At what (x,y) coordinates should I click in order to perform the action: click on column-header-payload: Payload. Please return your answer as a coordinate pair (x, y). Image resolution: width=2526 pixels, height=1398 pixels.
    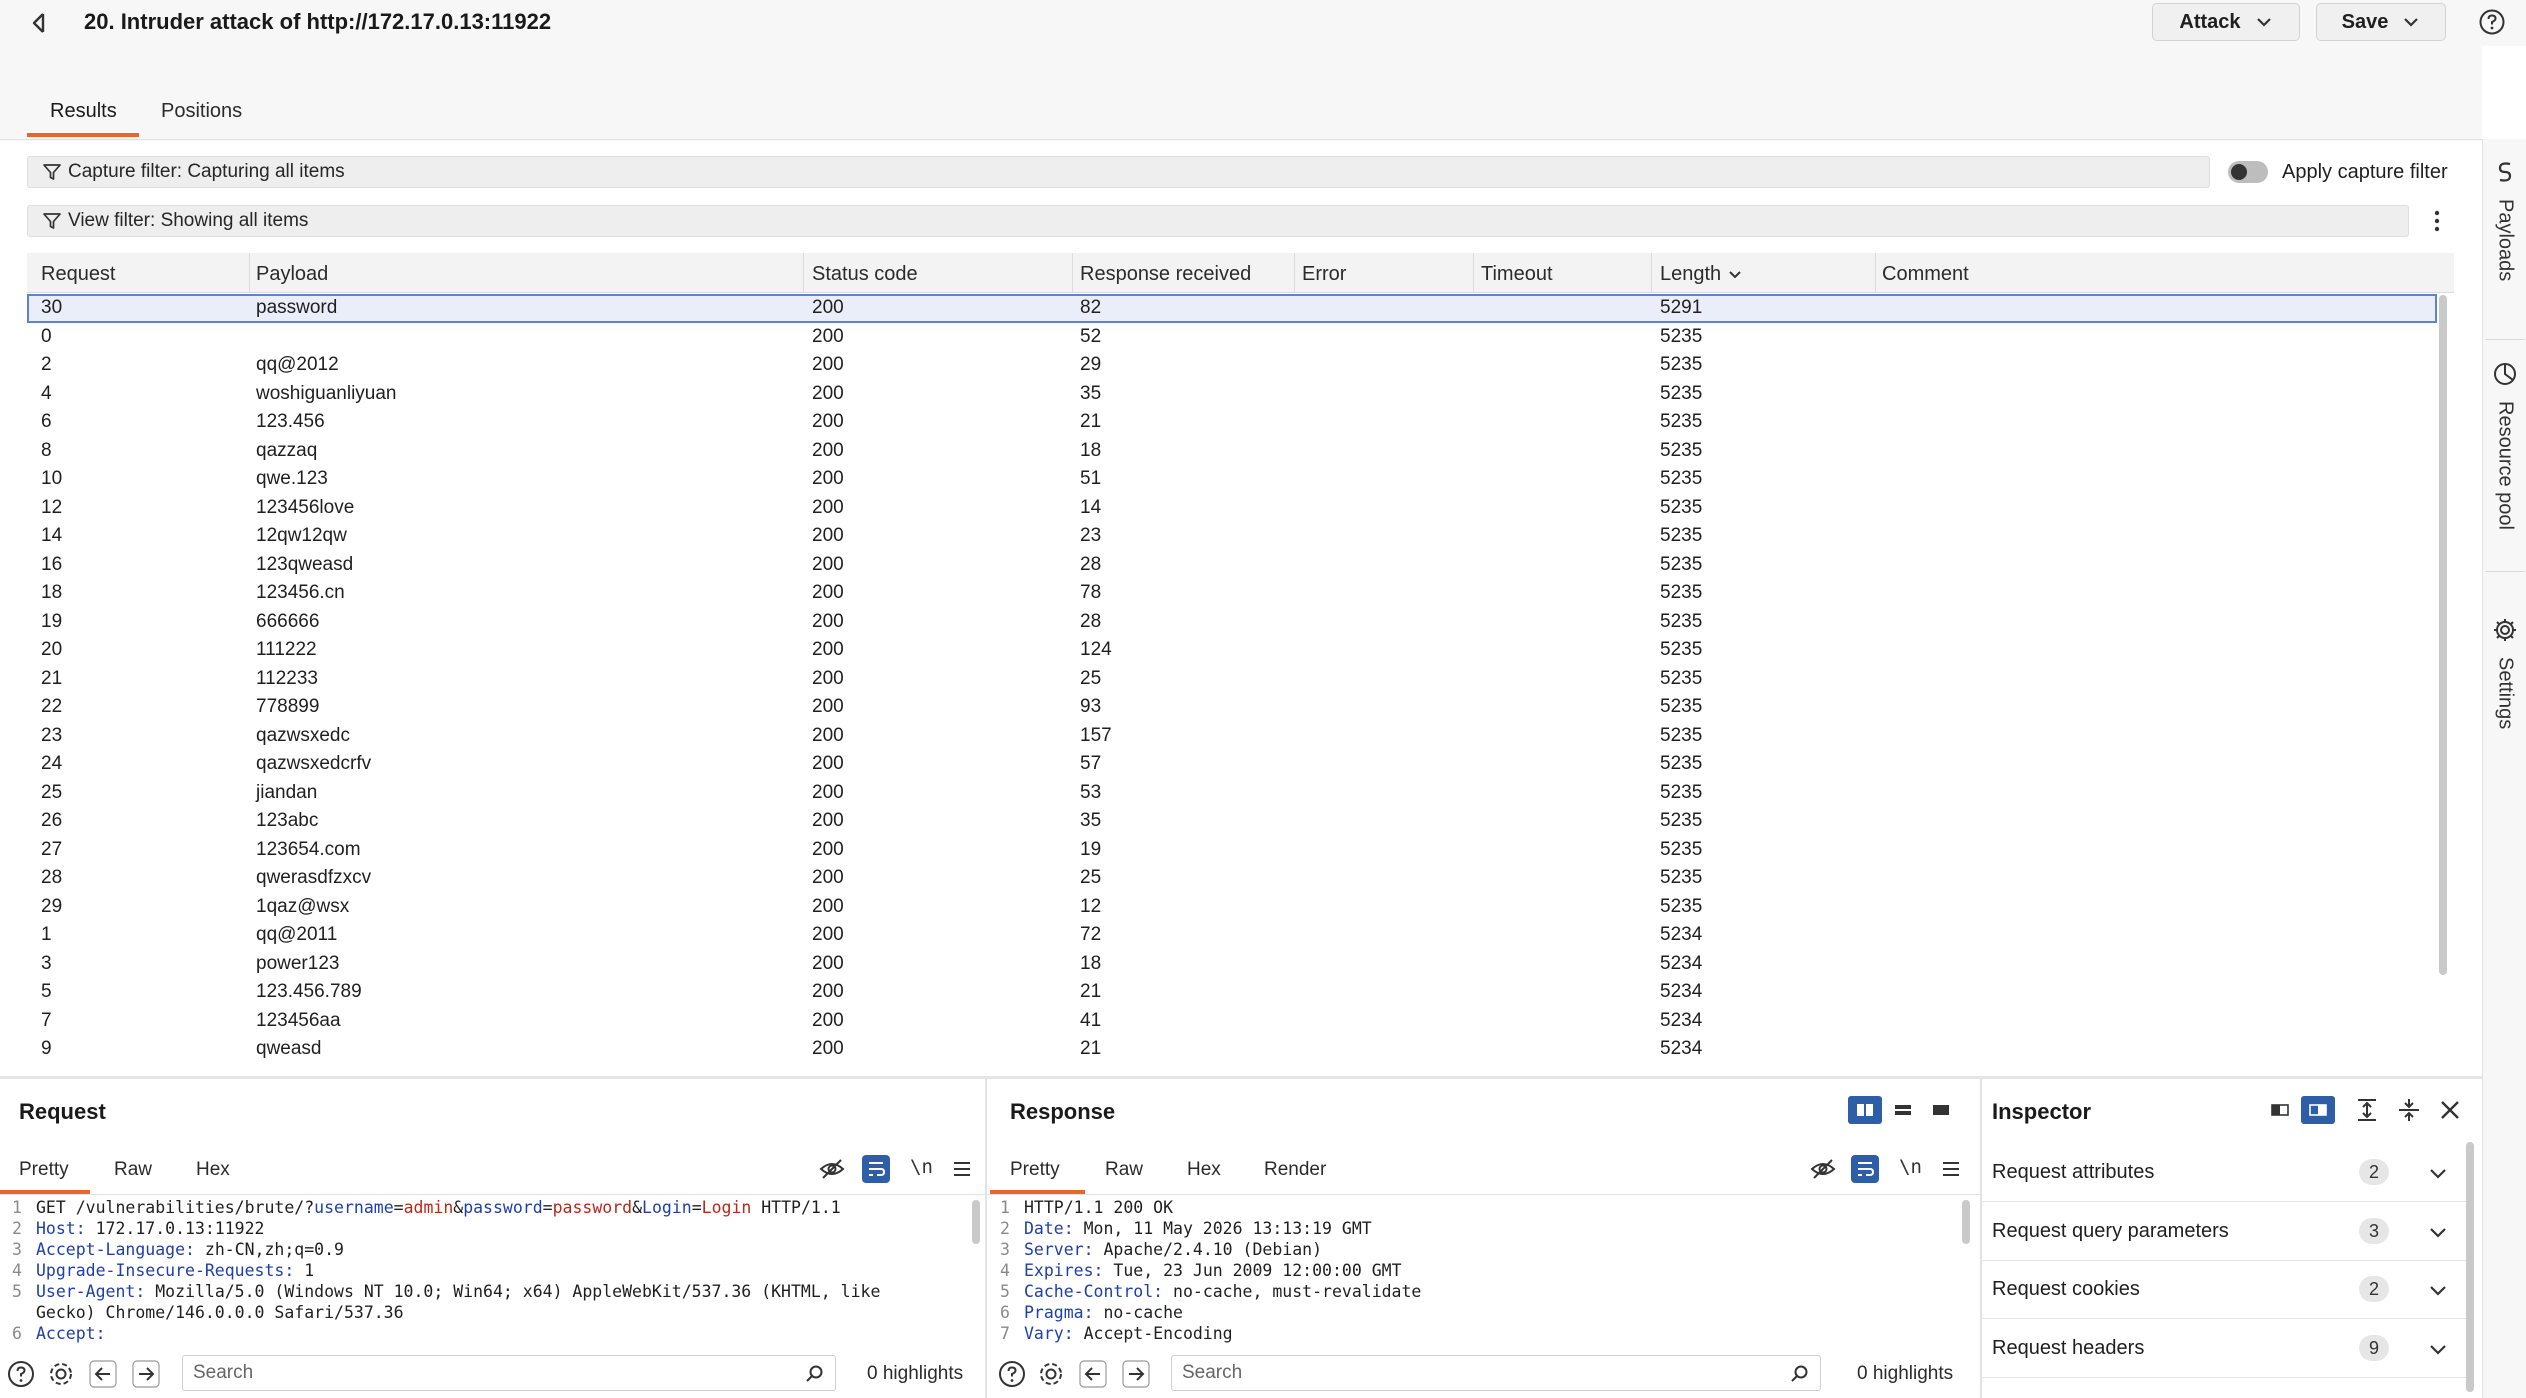
    Looking at the image, I should click on (292, 274).